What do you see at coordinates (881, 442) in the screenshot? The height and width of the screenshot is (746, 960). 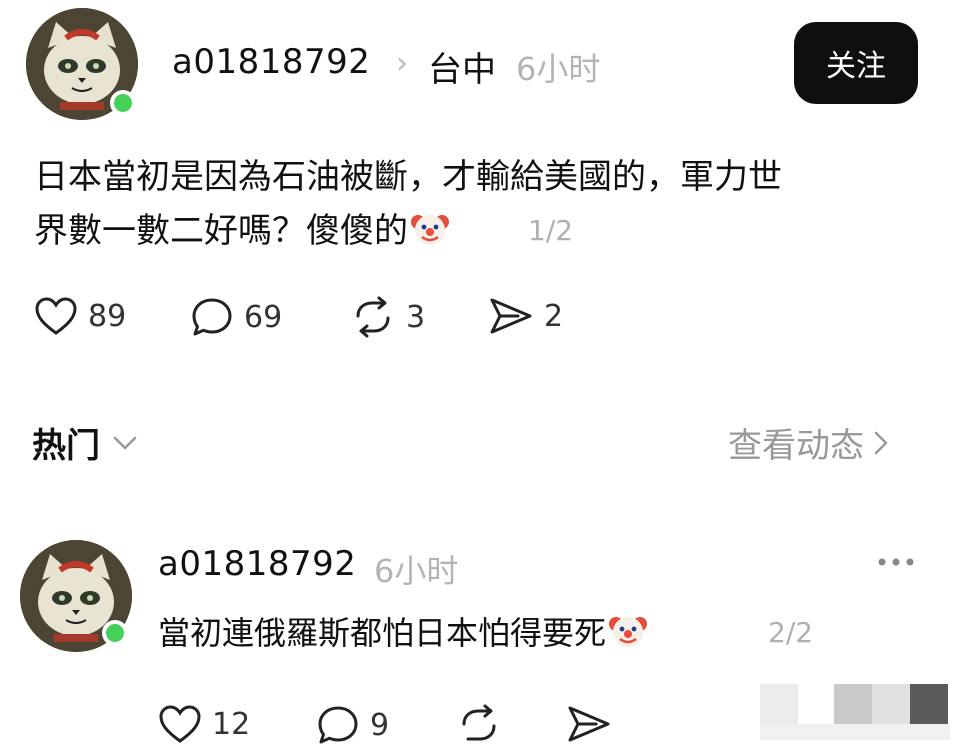 I see `chevron-right-icon` at bounding box center [881, 442].